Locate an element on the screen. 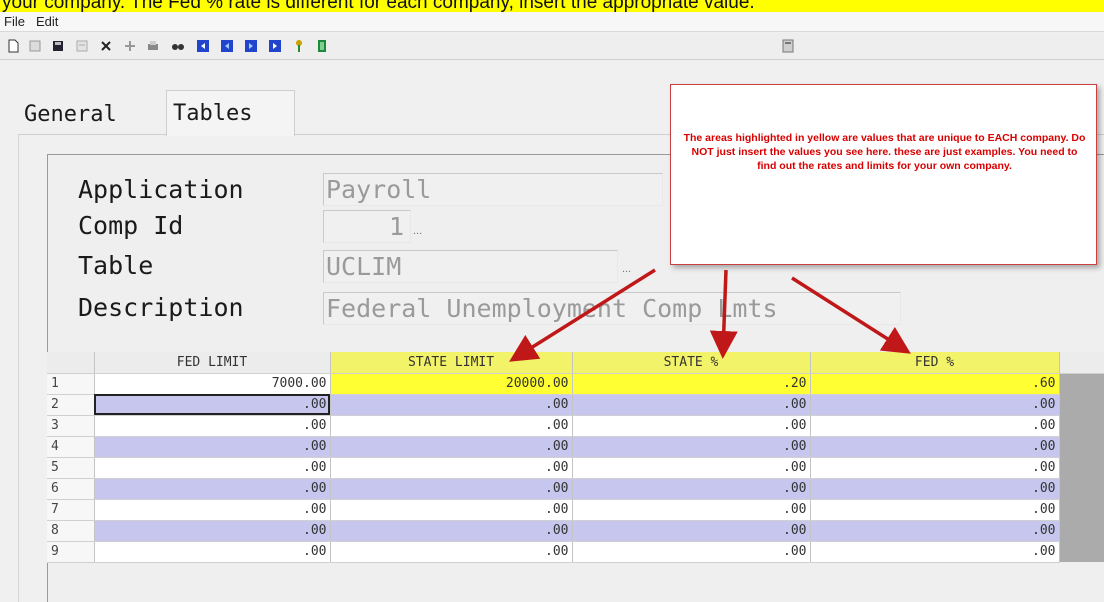 The height and width of the screenshot is (602, 1104). table-header-row: FED LIMIT STATE LIMIT STATE % FED % is located at coordinates (575, 363).